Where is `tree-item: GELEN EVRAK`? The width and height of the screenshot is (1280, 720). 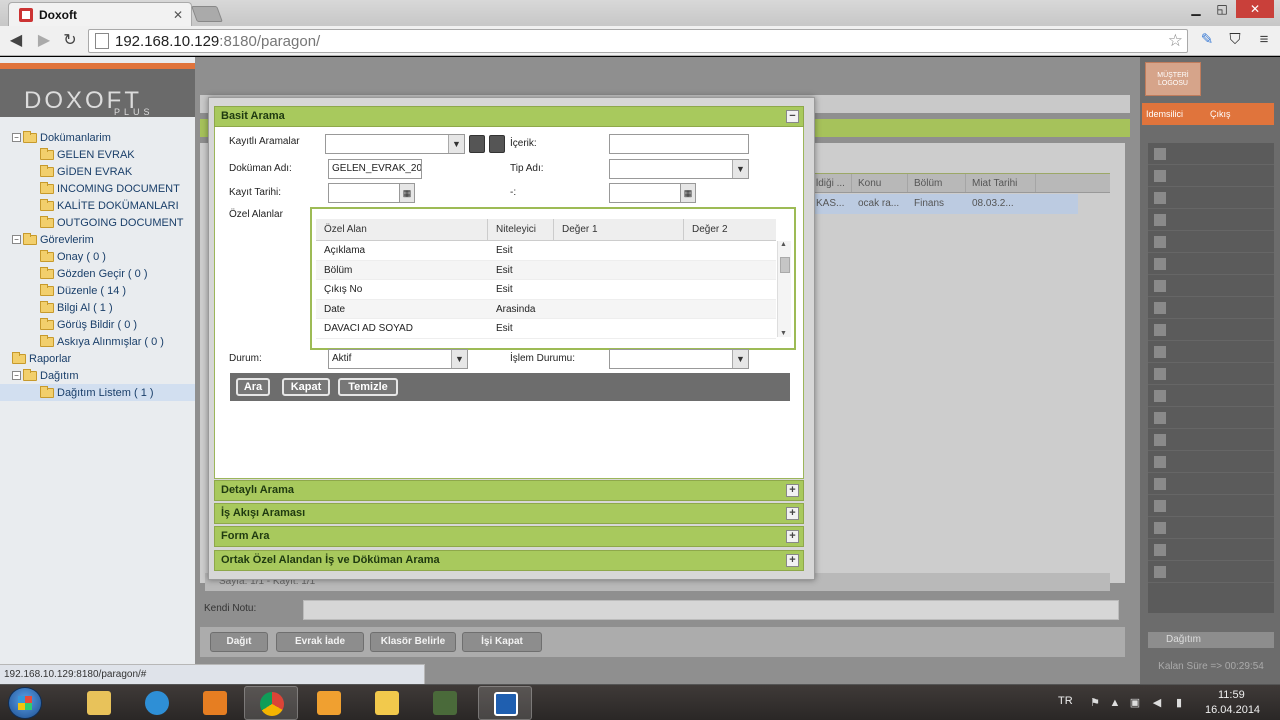 tree-item: GELEN EVRAK is located at coordinates (97, 154).